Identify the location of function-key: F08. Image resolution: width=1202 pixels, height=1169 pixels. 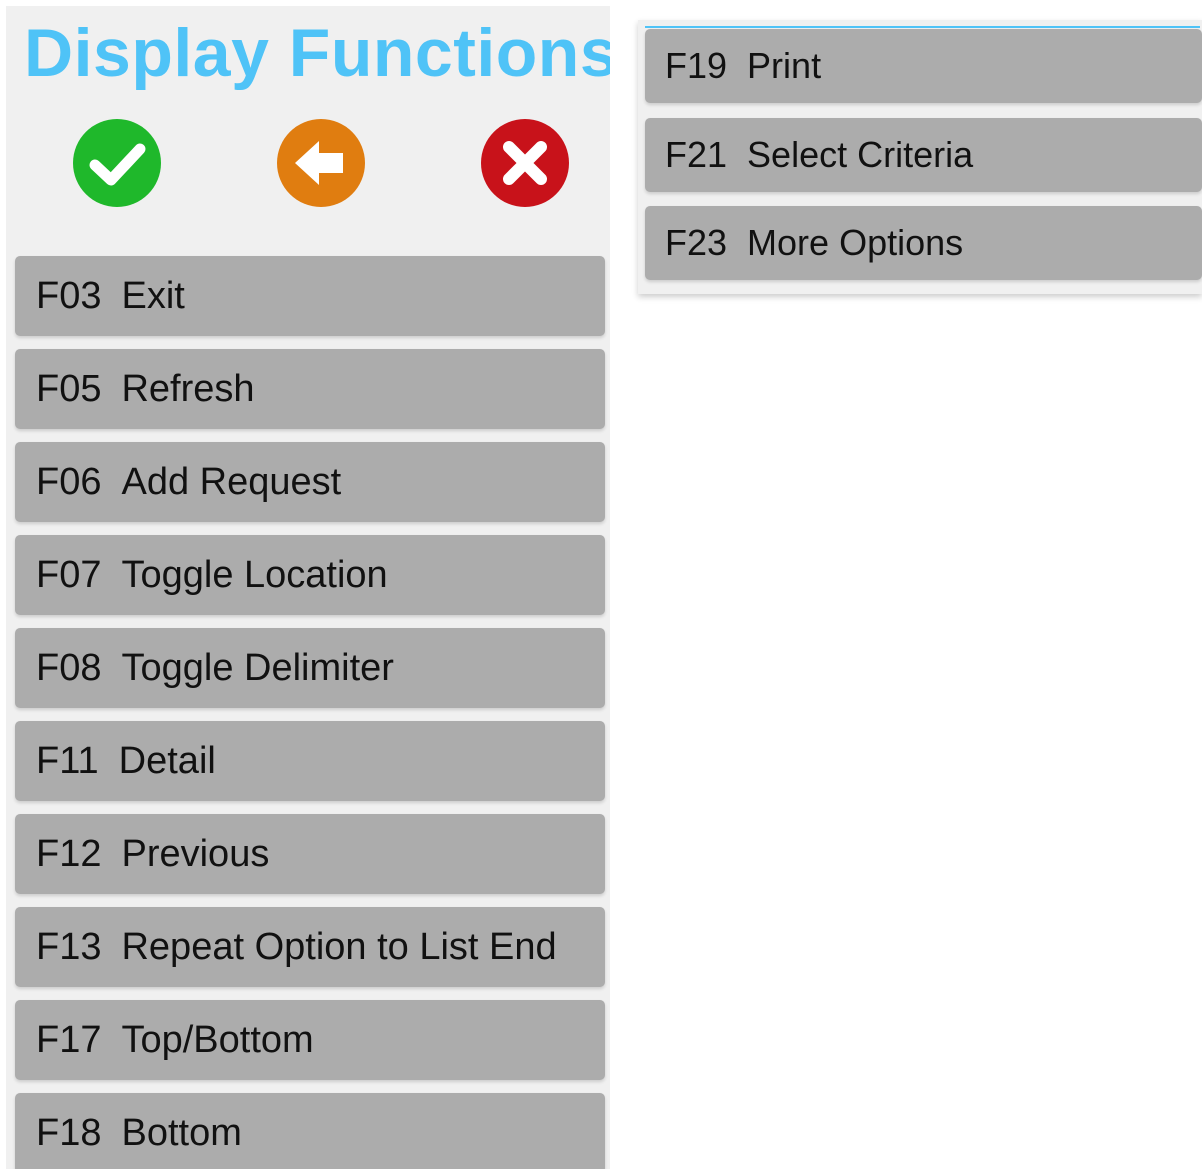
(69, 667).